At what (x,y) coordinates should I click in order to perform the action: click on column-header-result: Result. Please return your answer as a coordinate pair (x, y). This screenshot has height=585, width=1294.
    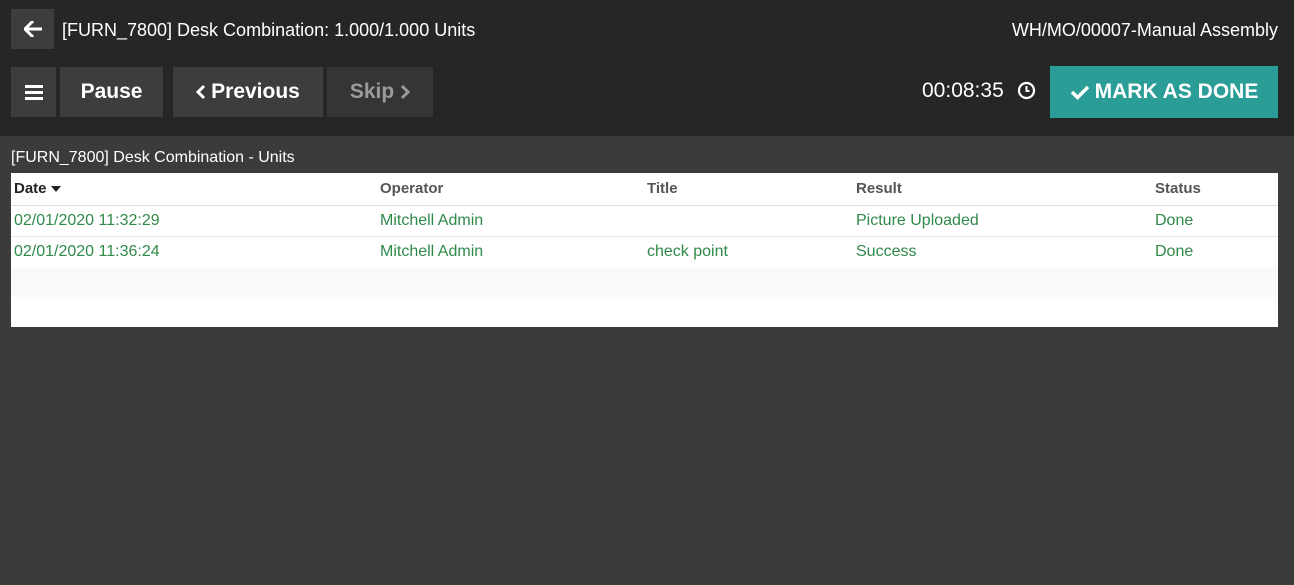
    Looking at the image, I should click on (879, 188).